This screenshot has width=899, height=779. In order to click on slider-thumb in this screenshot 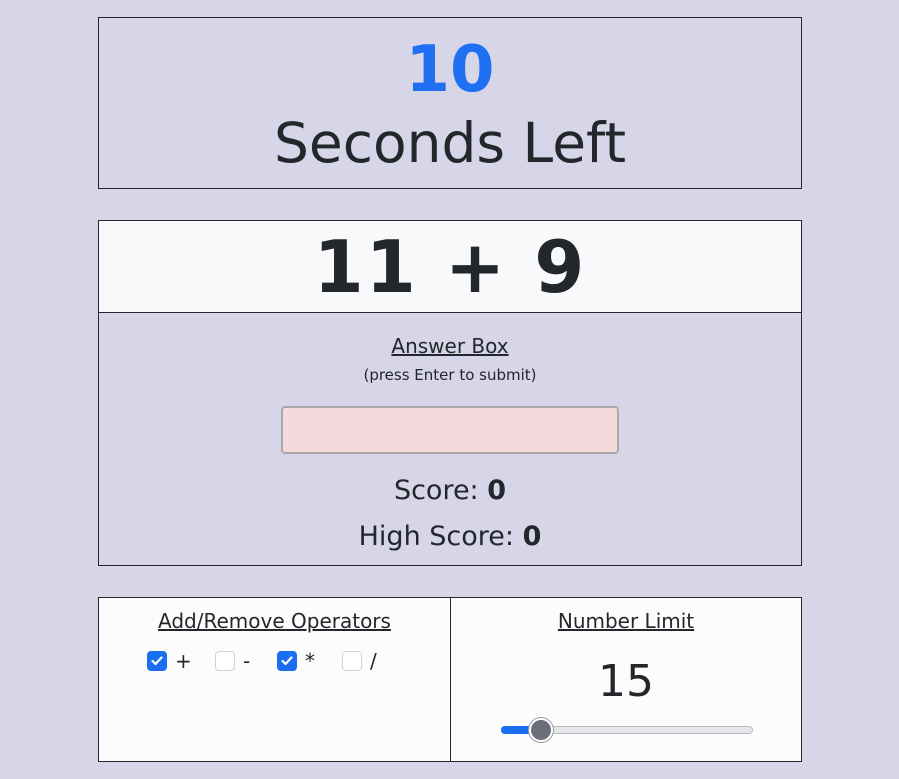, I will do `click(541, 730)`.